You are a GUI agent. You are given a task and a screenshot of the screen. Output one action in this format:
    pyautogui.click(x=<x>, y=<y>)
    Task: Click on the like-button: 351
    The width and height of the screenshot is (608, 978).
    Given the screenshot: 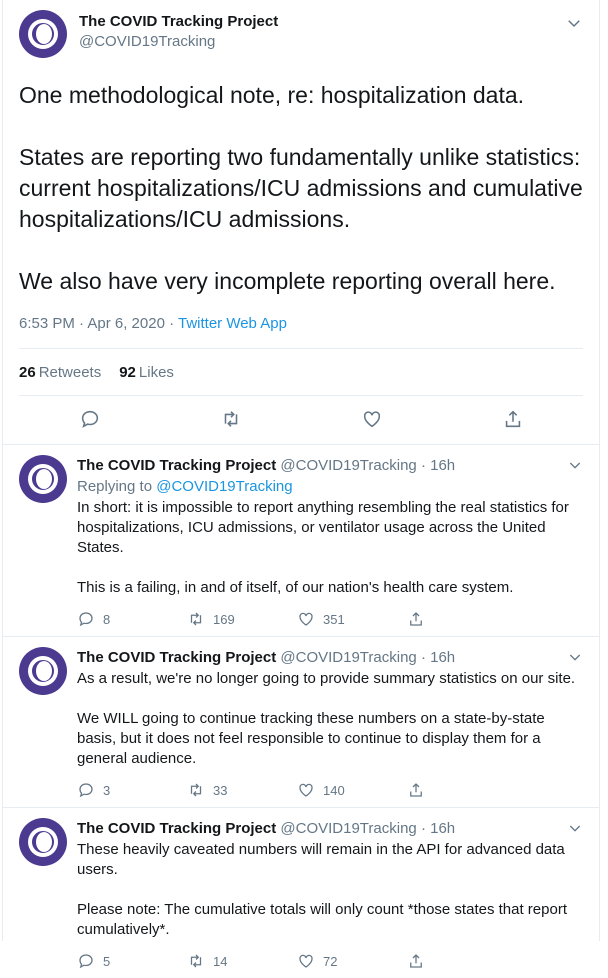 What is the action you would take?
    pyautogui.click(x=352, y=619)
    